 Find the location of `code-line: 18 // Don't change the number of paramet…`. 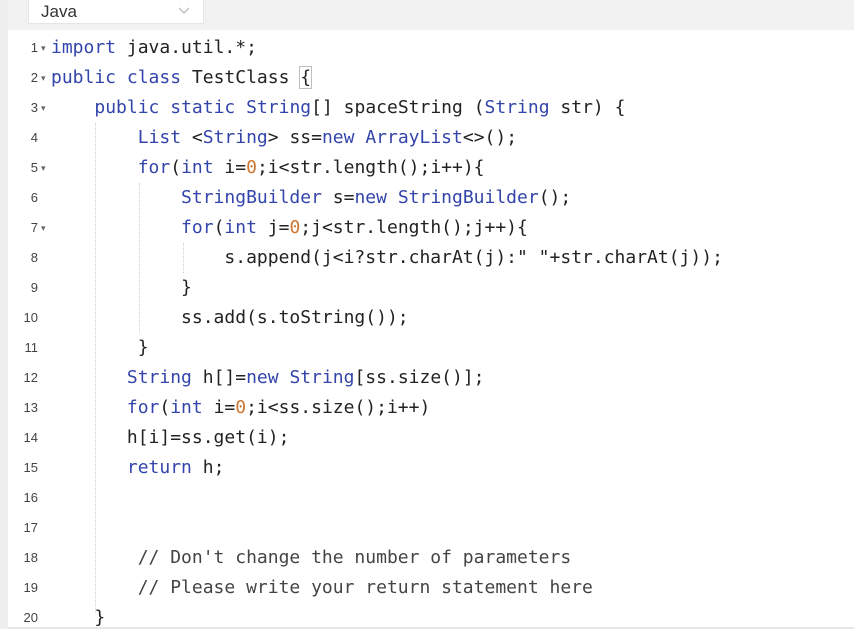

code-line: 18 // Don't change the number of paramet… is located at coordinates (431, 558).